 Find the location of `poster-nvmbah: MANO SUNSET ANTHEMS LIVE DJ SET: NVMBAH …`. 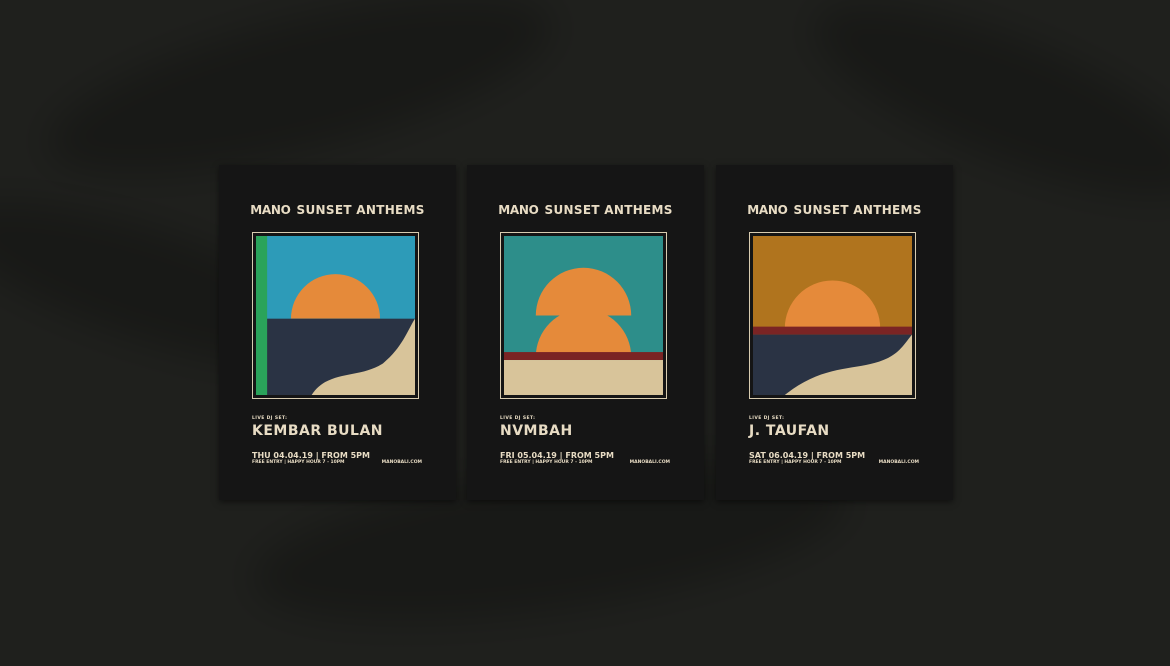

poster-nvmbah: MANO SUNSET ANTHEMS LIVE DJ SET: NVMBAH … is located at coordinates (585, 332).